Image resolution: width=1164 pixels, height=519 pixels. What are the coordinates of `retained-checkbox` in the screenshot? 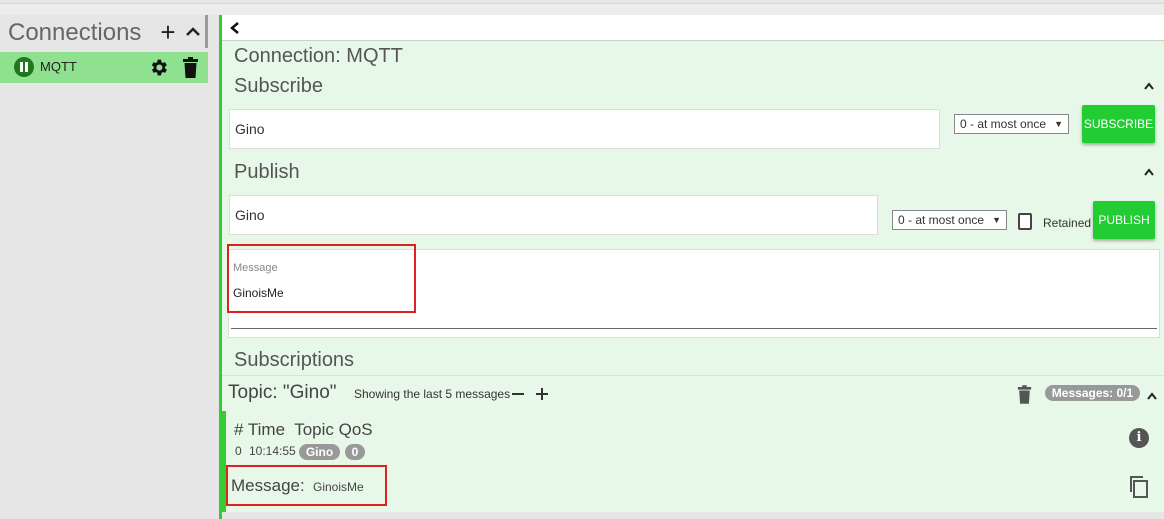 It's located at (1025, 221).